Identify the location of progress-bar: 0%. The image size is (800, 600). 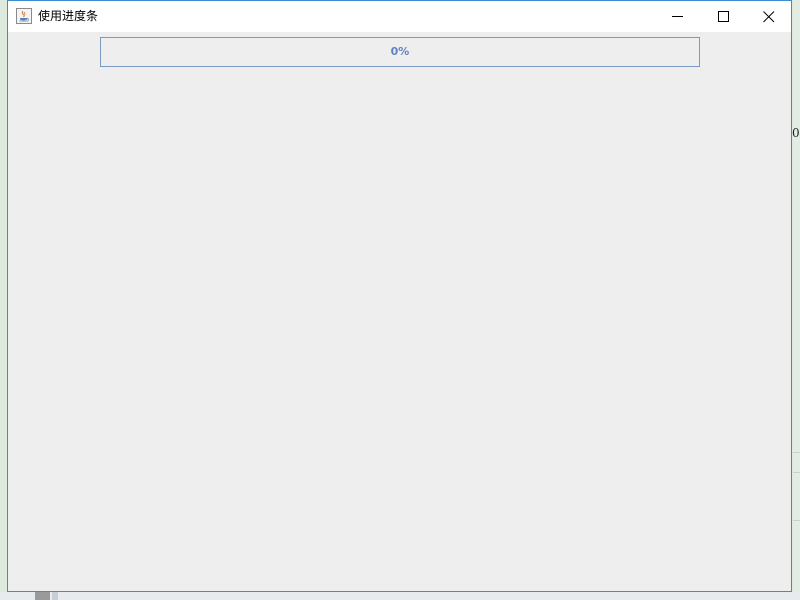
(400, 52).